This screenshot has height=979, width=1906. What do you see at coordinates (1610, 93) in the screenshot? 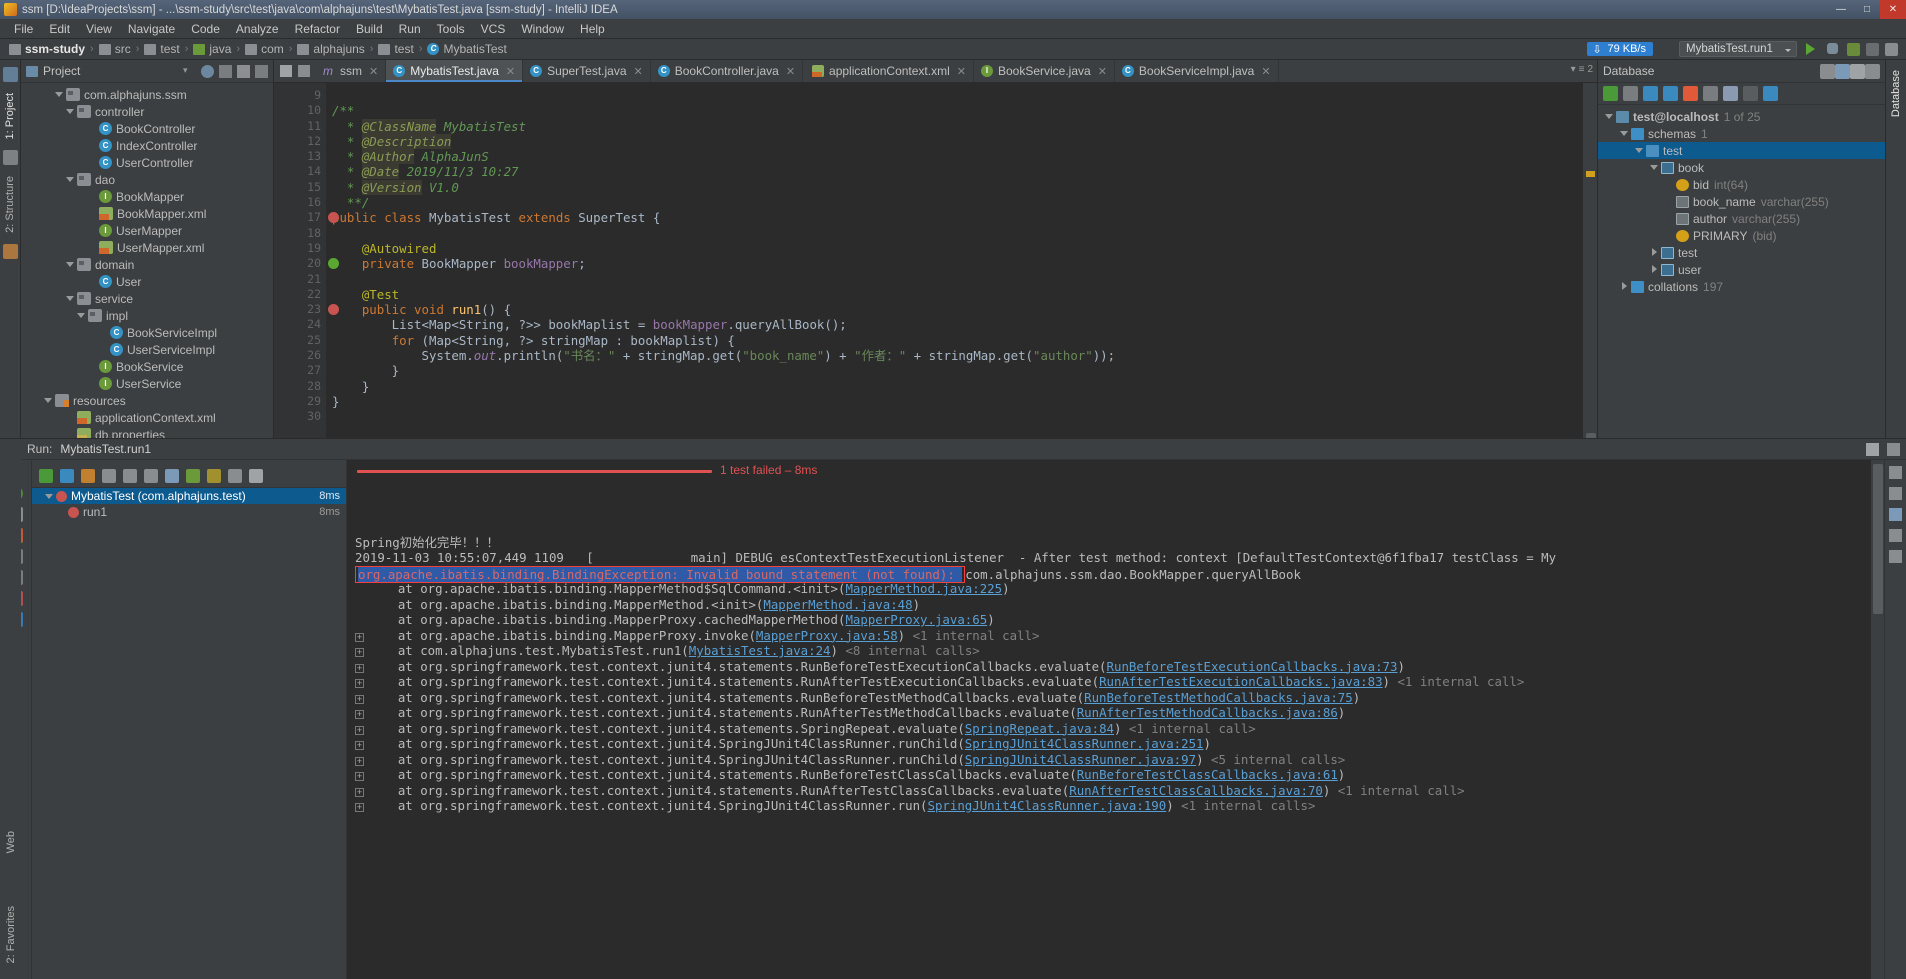
I see `add-datasource-icon` at bounding box center [1610, 93].